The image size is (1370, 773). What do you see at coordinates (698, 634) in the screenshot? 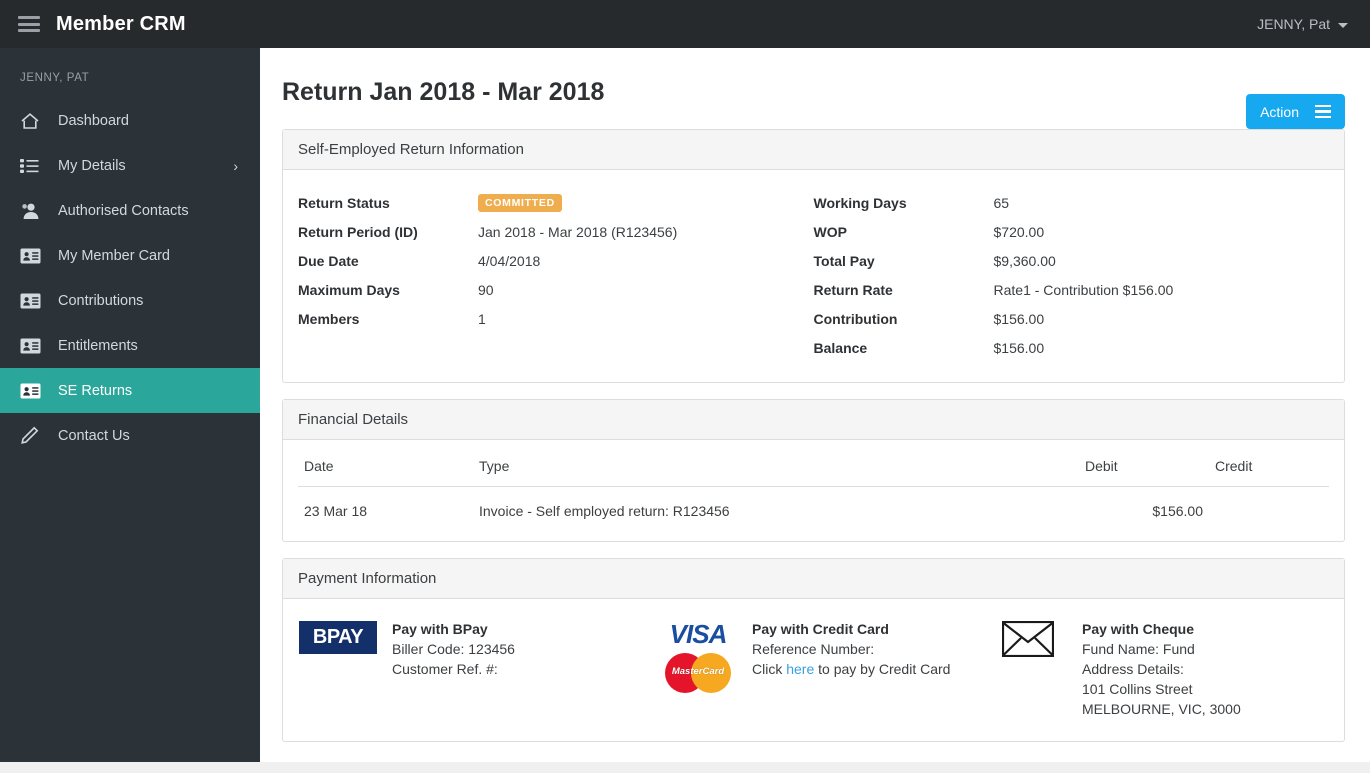
I see `visa-logo: VISA` at bounding box center [698, 634].